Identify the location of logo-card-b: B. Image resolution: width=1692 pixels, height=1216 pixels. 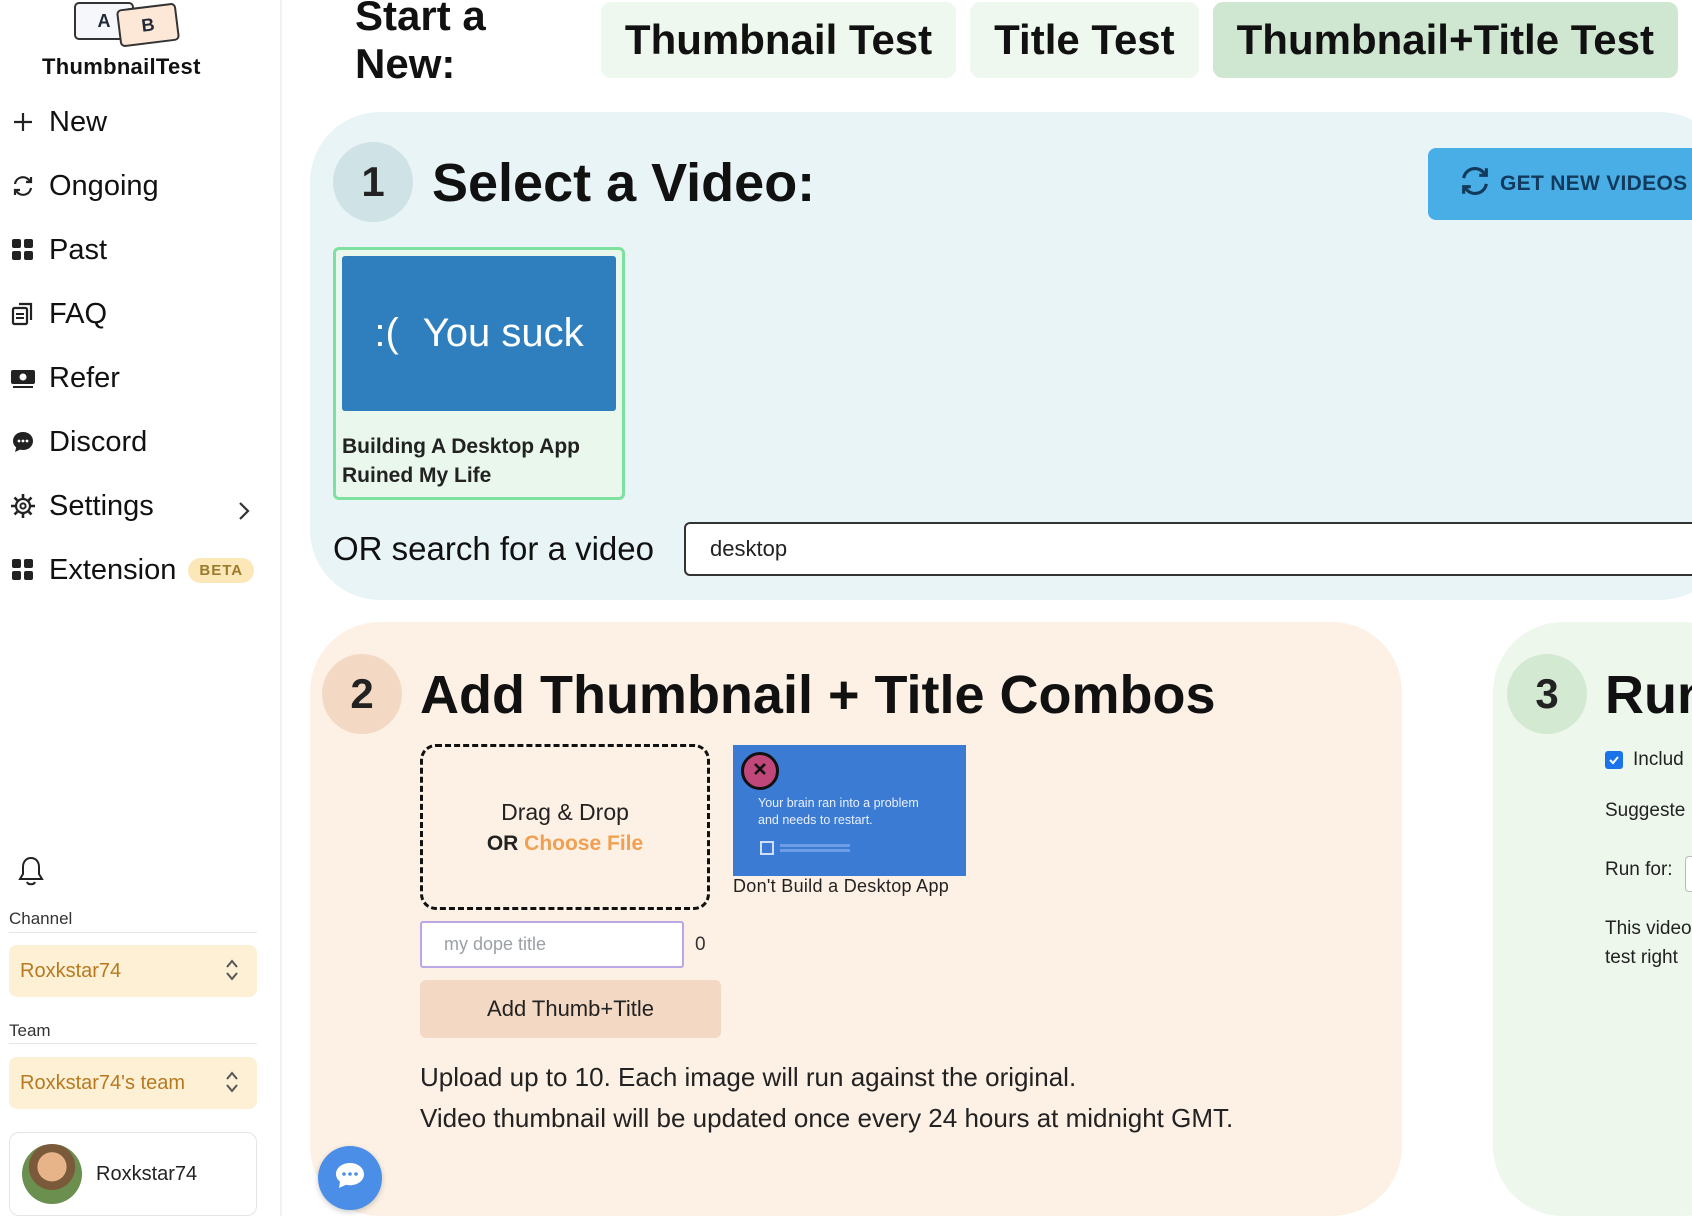
(148, 25).